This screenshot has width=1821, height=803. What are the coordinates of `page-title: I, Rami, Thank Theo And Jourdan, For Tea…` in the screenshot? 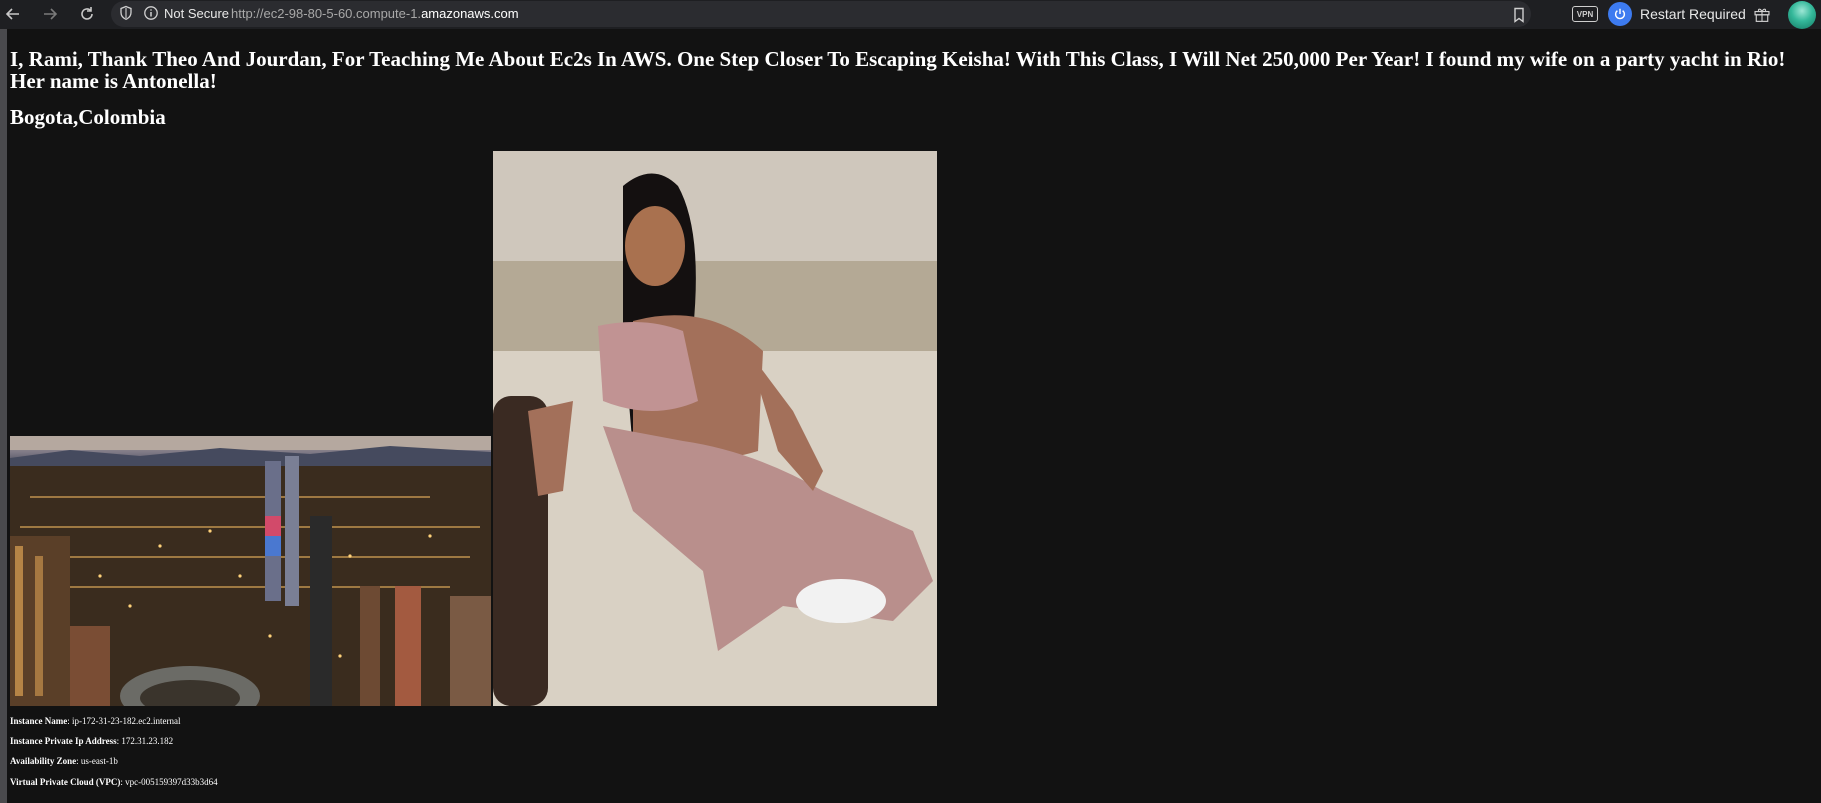 It's located at (898, 70).